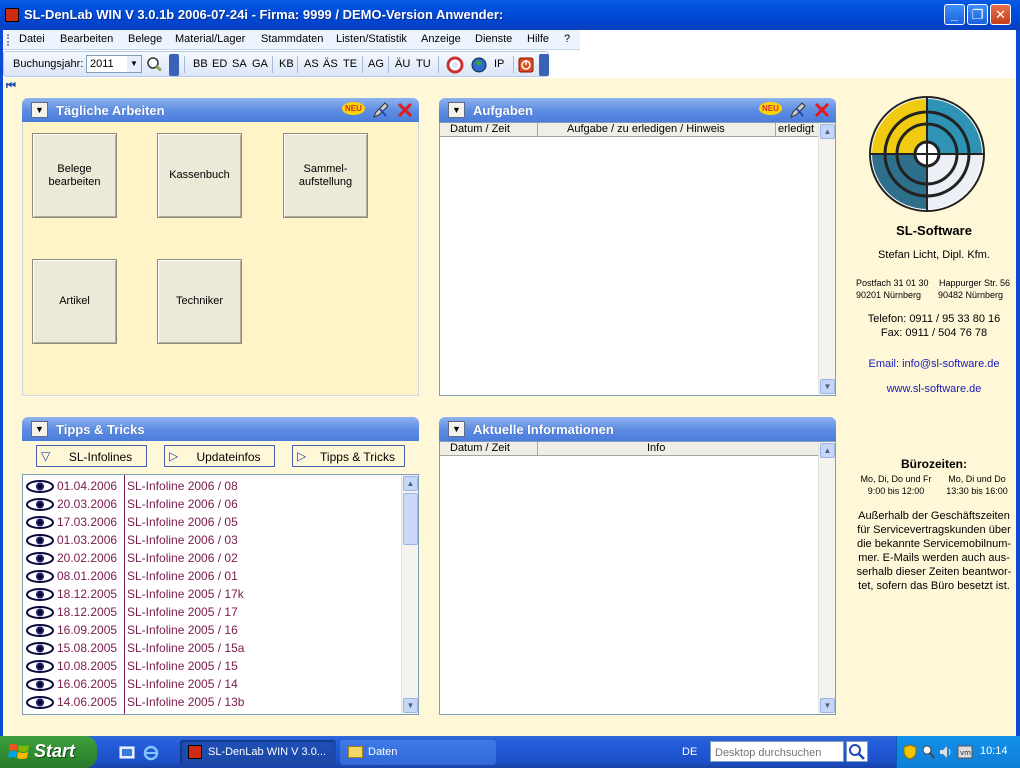 The width and height of the screenshot is (1020, 768). Describe the element at coordinates (371, 39) in the screenshot. I see `menu-listen-statistik: Listen/Statistik` at that location.